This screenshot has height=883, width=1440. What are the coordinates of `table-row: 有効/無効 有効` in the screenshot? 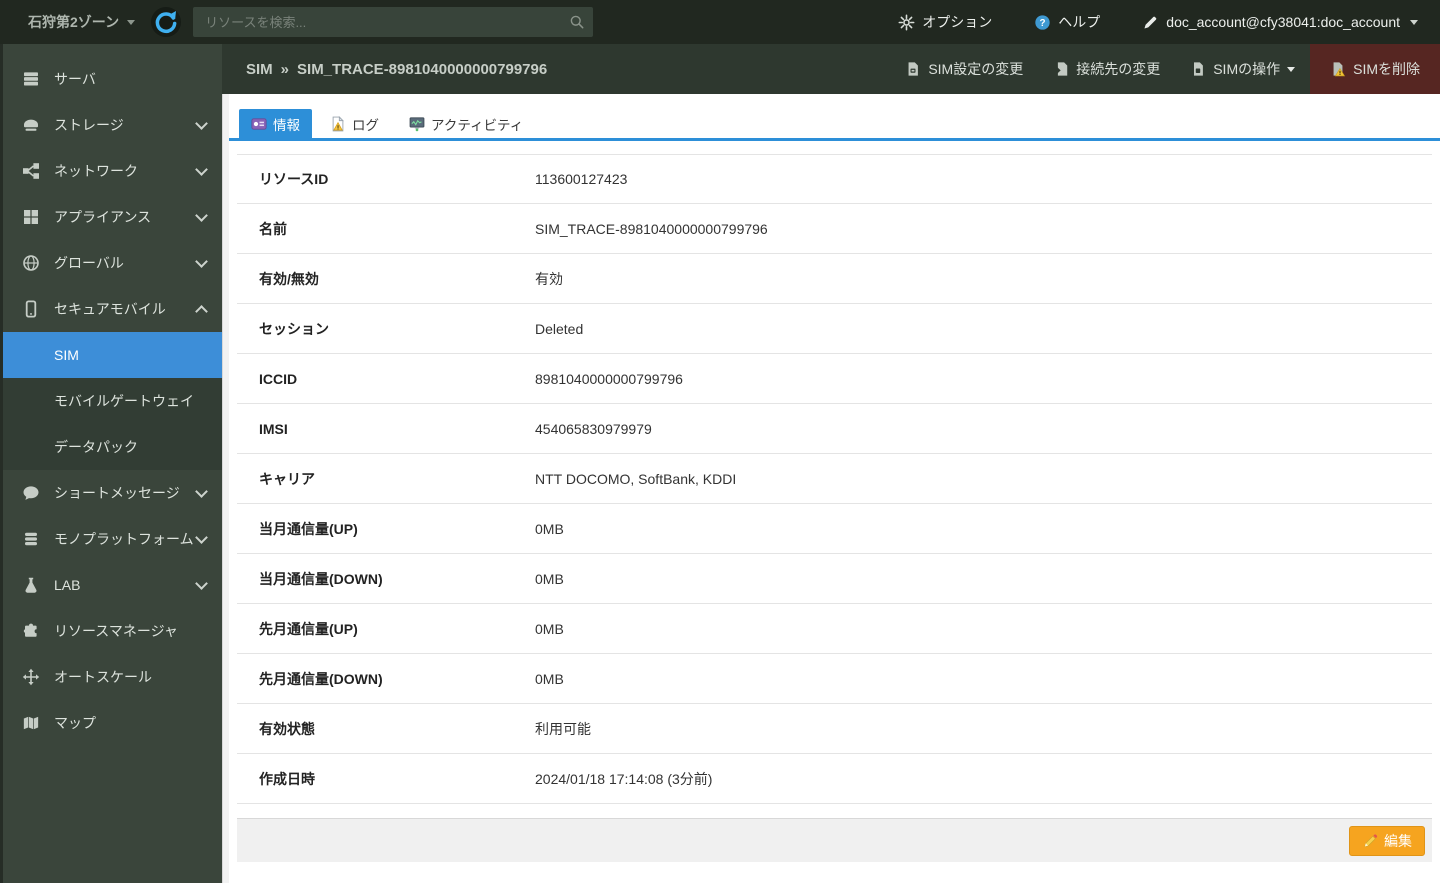 It's located at (834, 279).